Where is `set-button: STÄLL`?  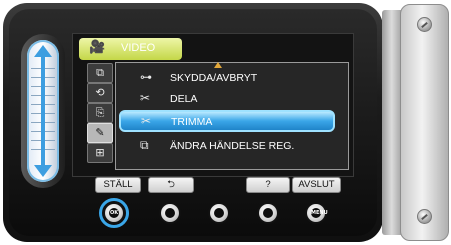
set-button: STÄLL is located at coordinates (118, 185).